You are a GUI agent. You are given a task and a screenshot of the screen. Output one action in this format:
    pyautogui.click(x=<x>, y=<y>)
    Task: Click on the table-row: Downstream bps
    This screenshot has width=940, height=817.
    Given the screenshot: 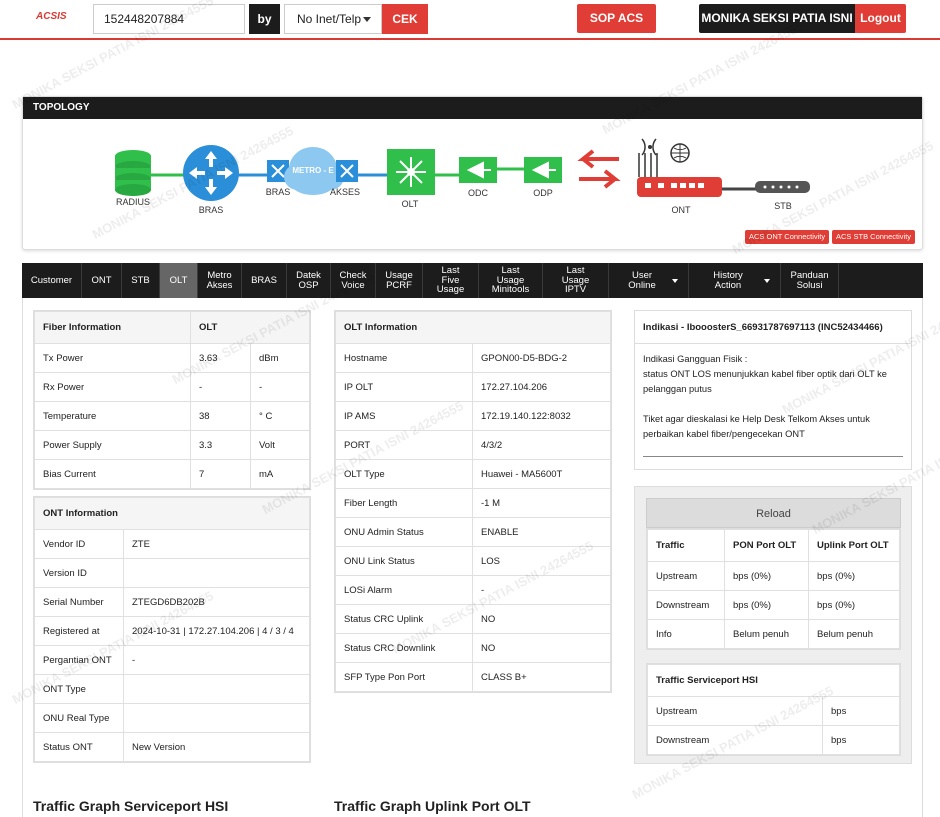 What is the action you would take?
    pyautogui.click(x=773, y=740)
    